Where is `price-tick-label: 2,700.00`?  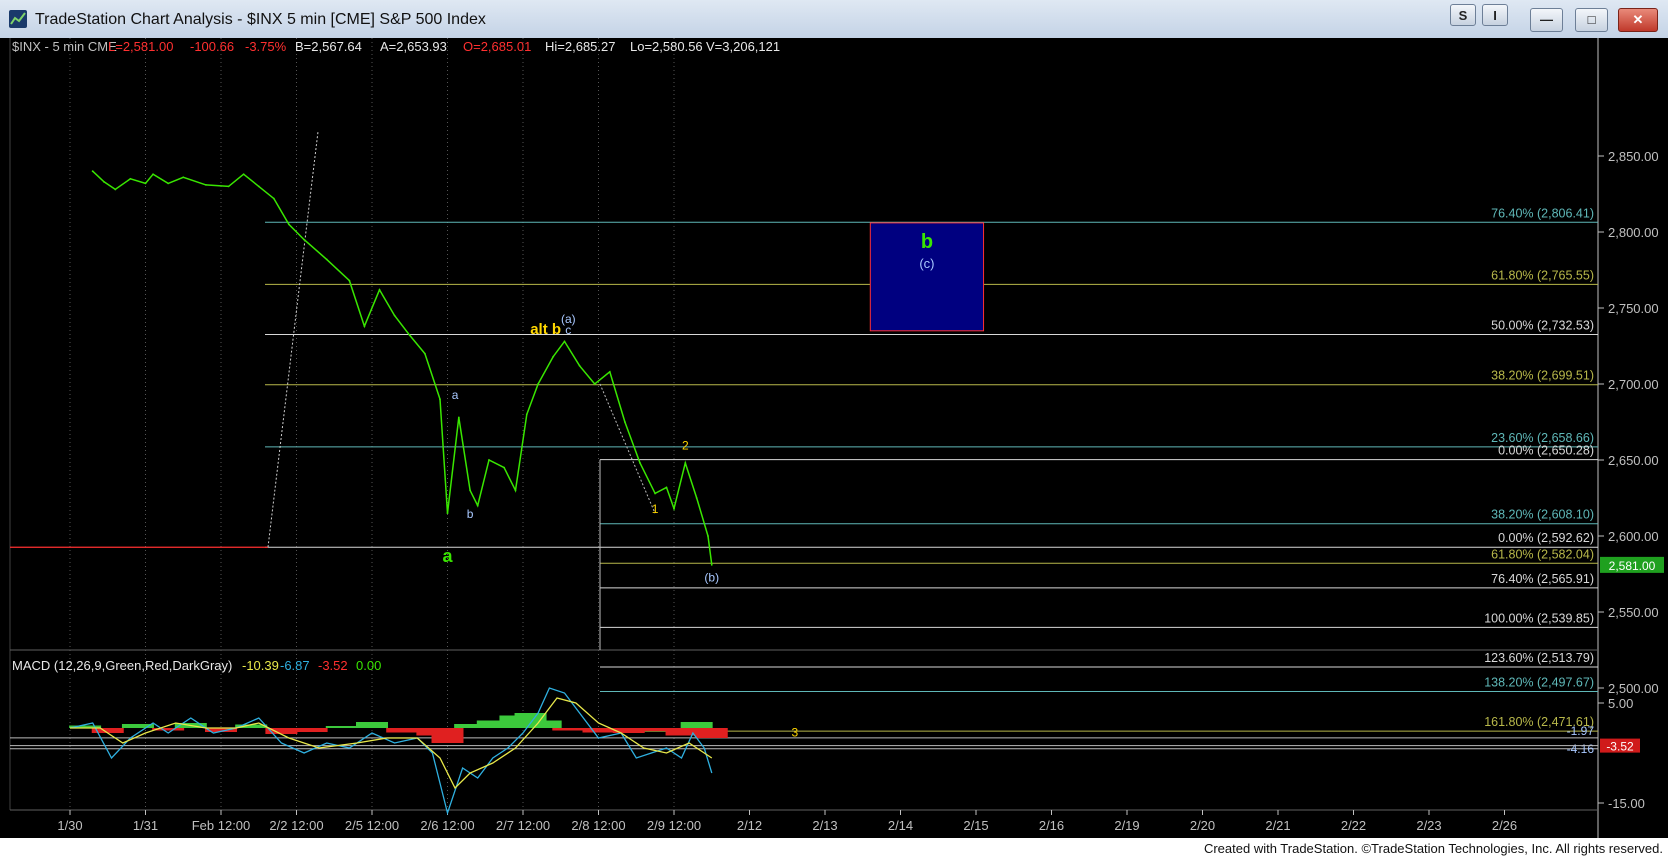 price-tick-label: 2,700.00 is located at coordinates (1633, 384).